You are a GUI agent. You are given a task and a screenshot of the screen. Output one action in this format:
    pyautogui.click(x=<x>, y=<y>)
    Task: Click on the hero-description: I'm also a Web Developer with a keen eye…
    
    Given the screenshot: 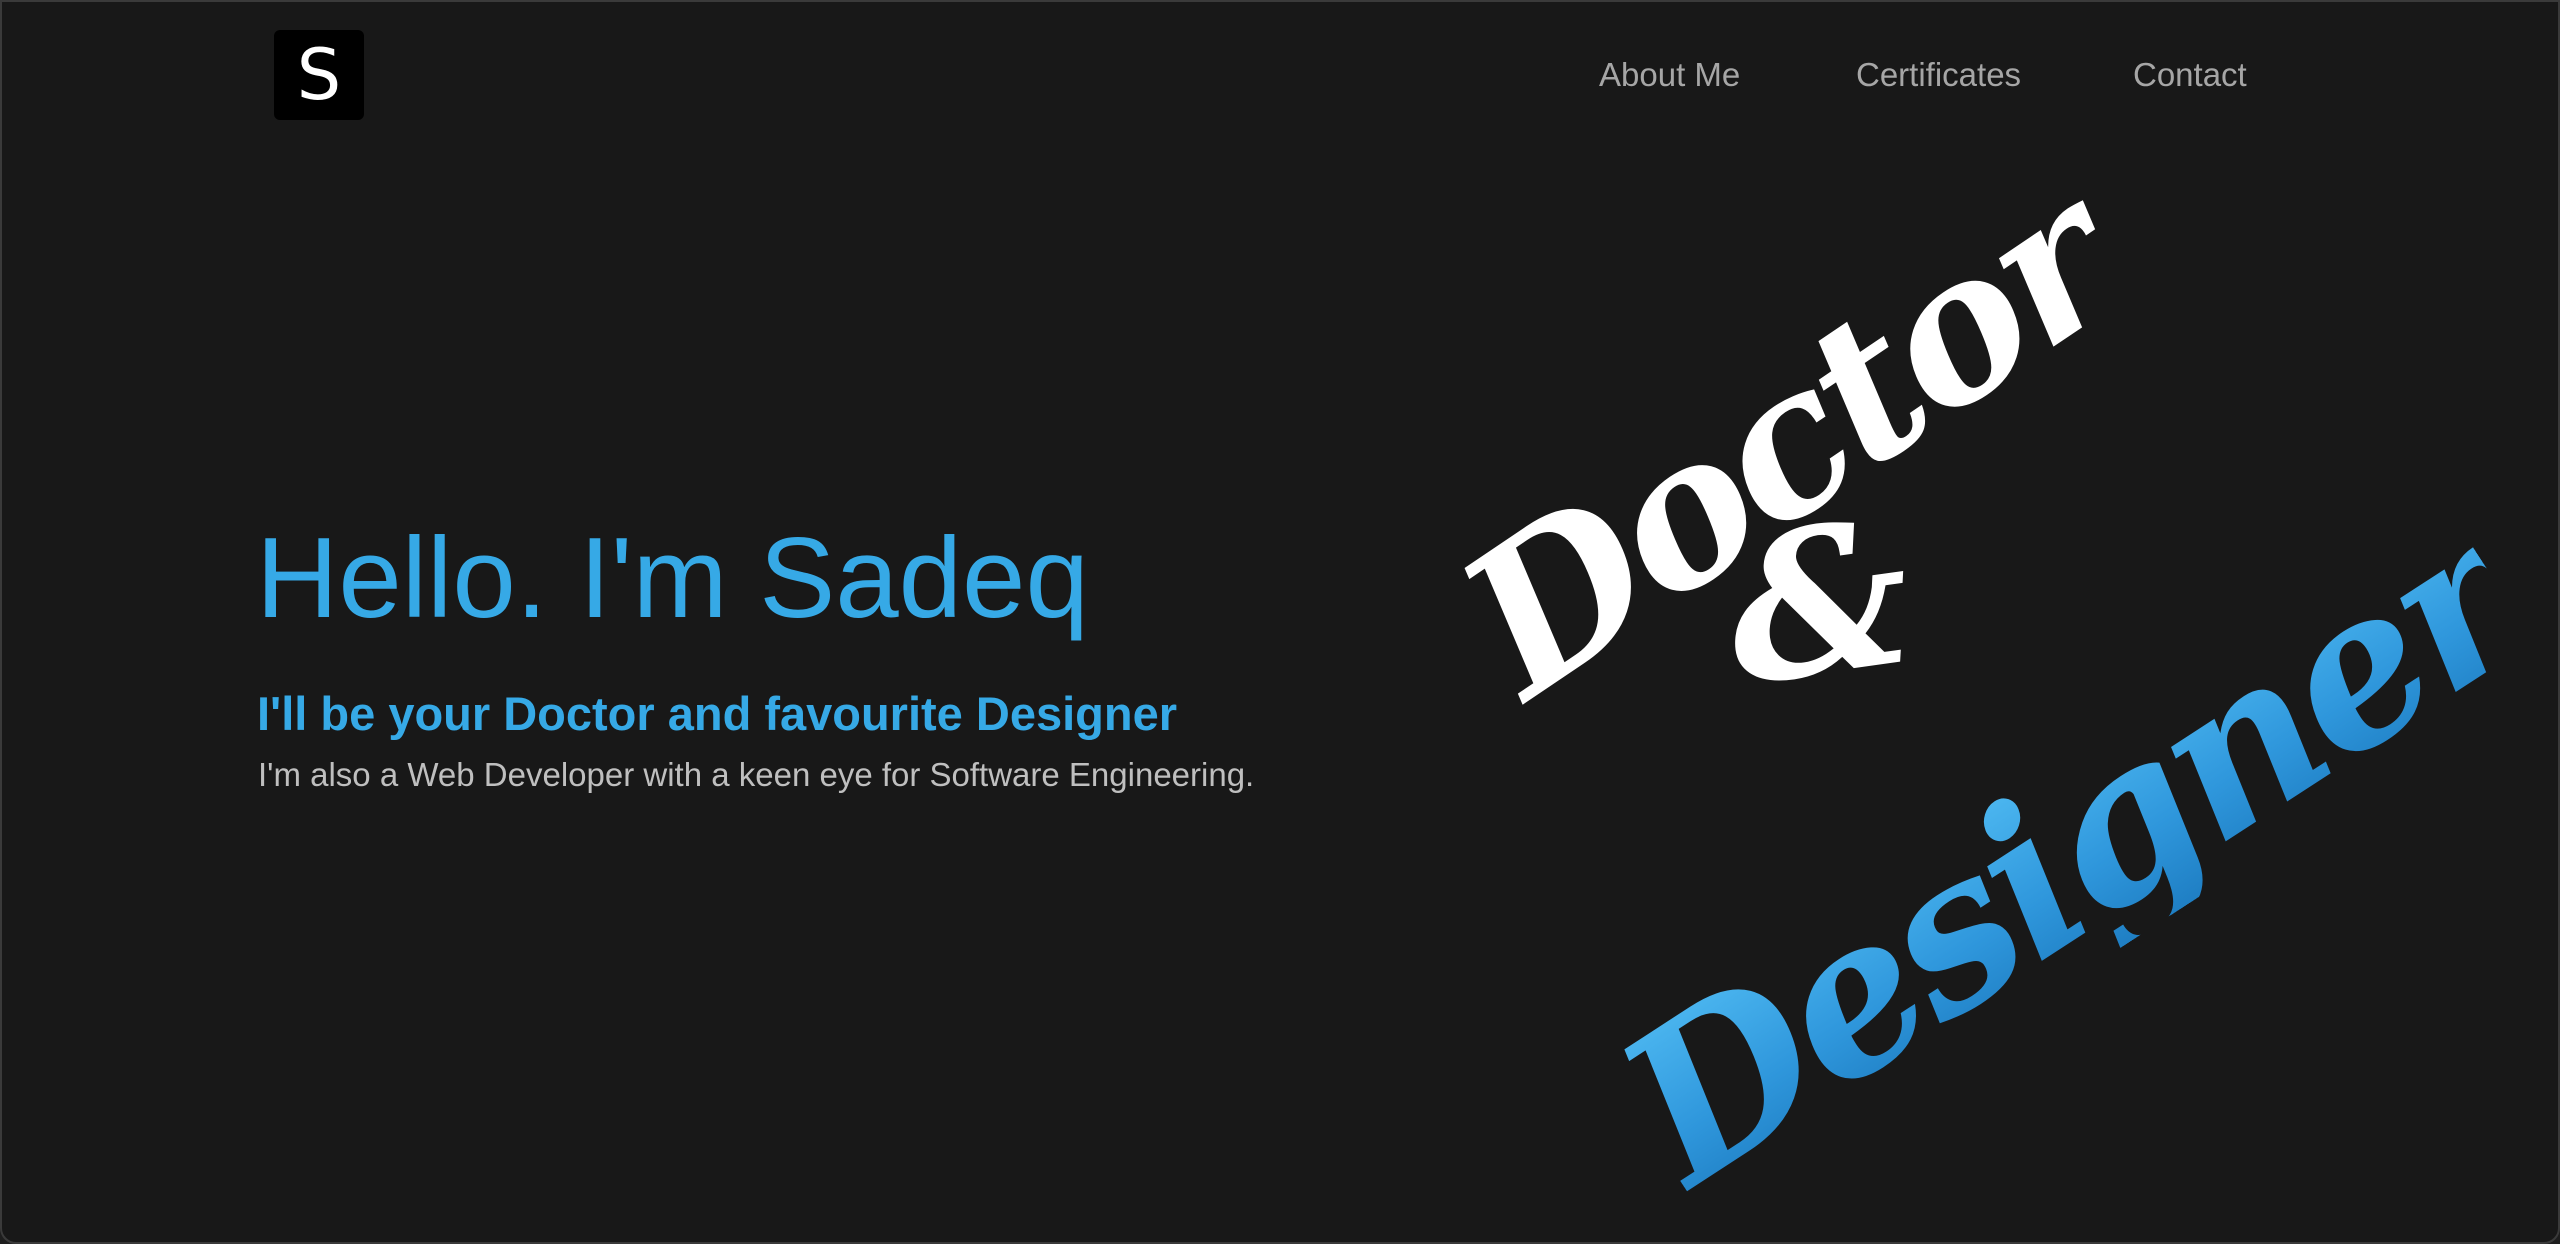 What is the action you would take?
    pyautogui.click(x=756, y=774)
    